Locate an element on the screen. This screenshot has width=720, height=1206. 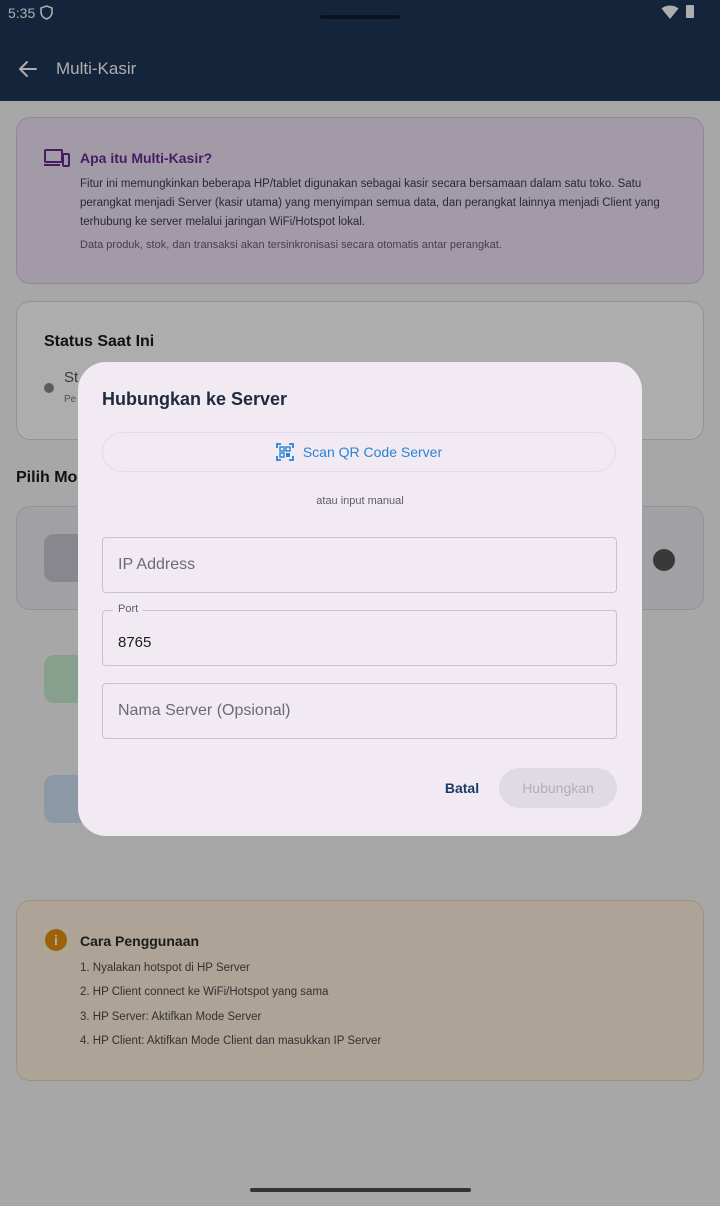
ip-address-field is located at coordinates (359, 565).